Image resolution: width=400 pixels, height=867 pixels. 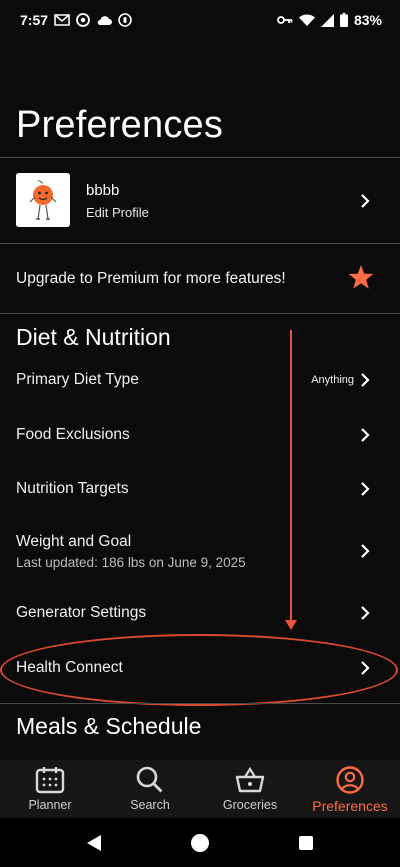 I want to click on bottom-nav: Planner Search Groceries Preferences, so click(x=200, y=789).